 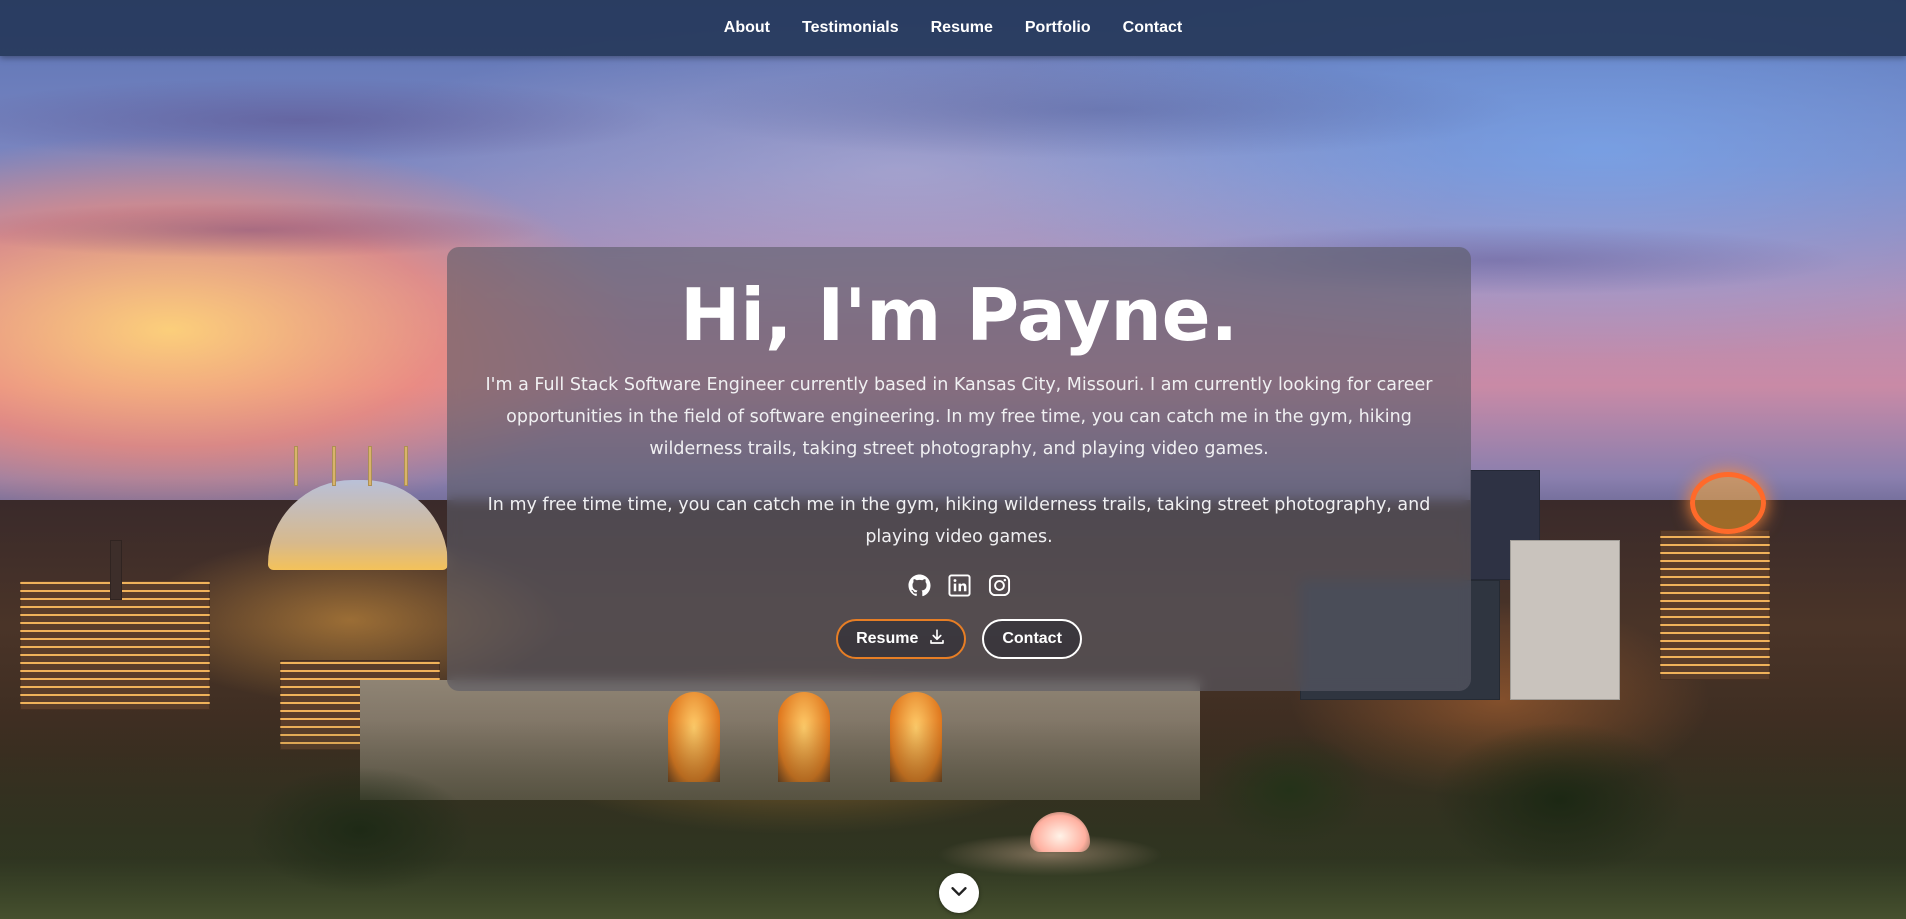 What do you see at coordinates (919, 585) in the screenshot?
I see `github-icon` at bounding box center [919, 585].